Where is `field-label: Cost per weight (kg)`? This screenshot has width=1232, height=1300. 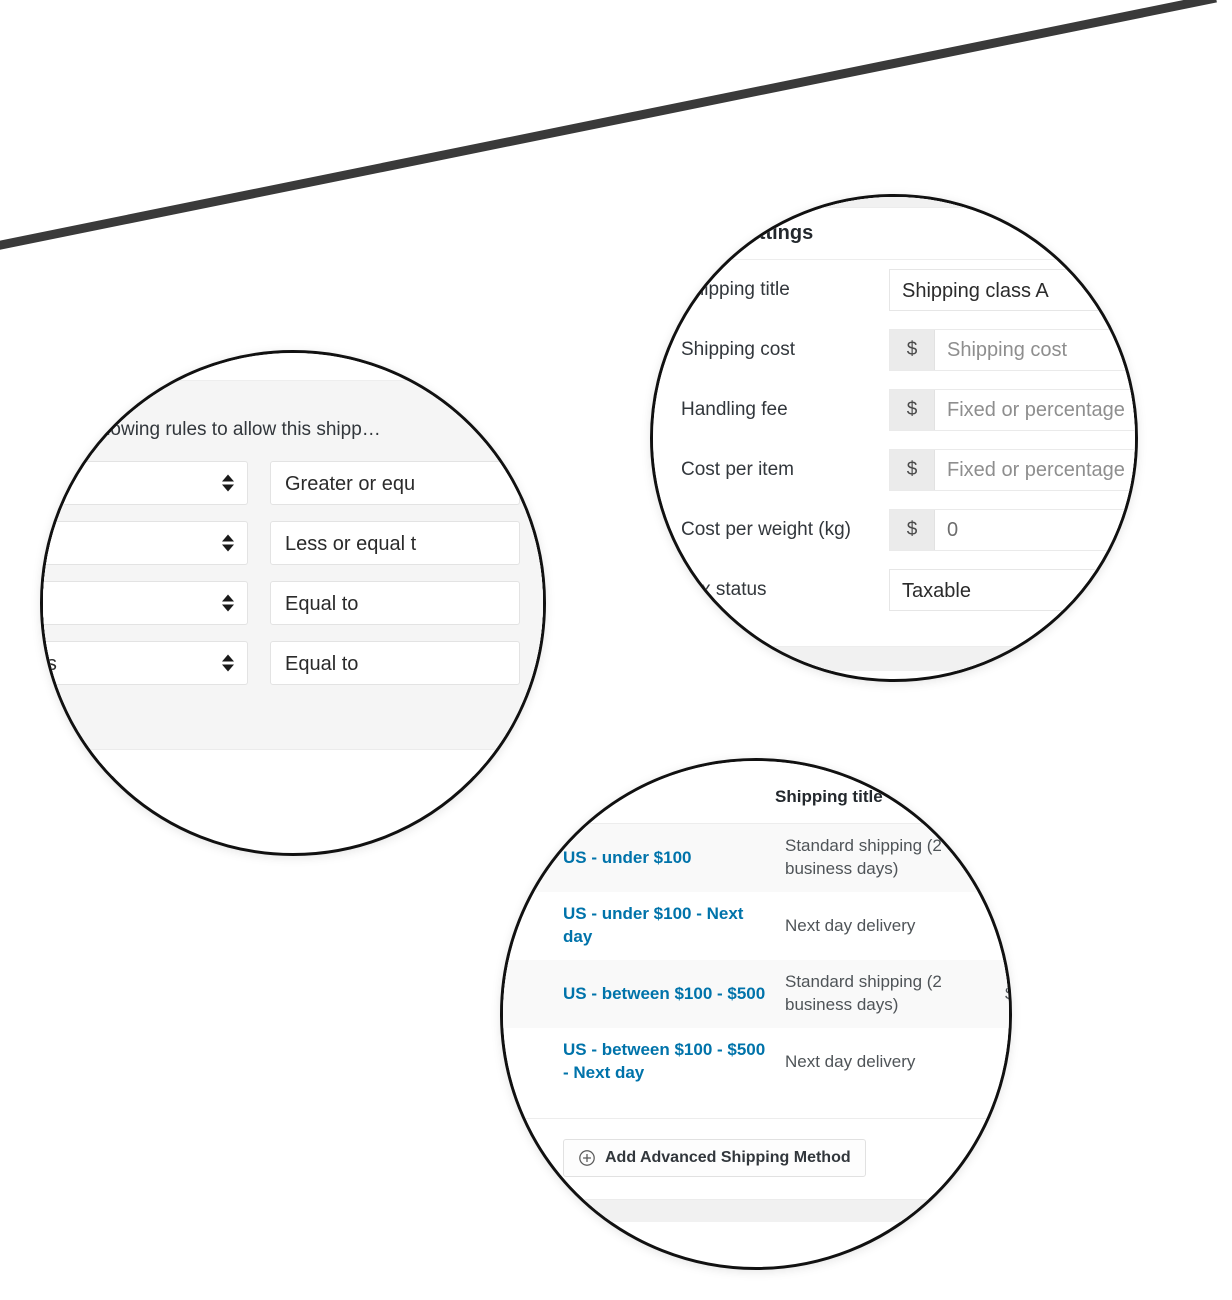
field-label: Cost per weight (kg) is located at coordinates (766, 529).